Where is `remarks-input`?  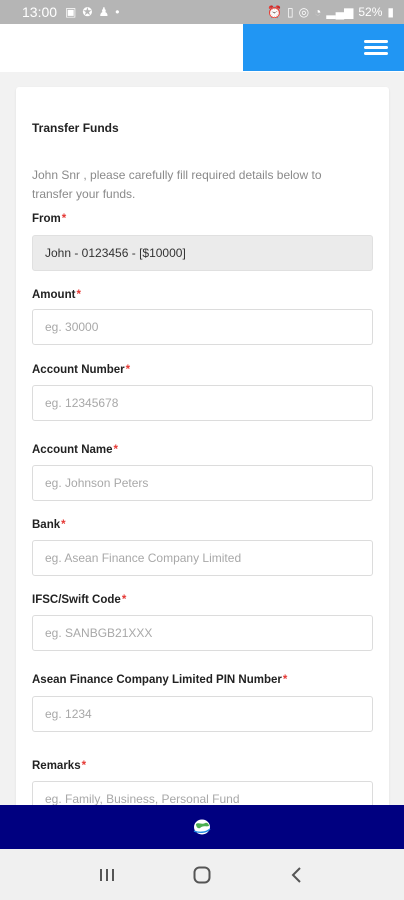
remarks-input is located at coordinates (202, 793).